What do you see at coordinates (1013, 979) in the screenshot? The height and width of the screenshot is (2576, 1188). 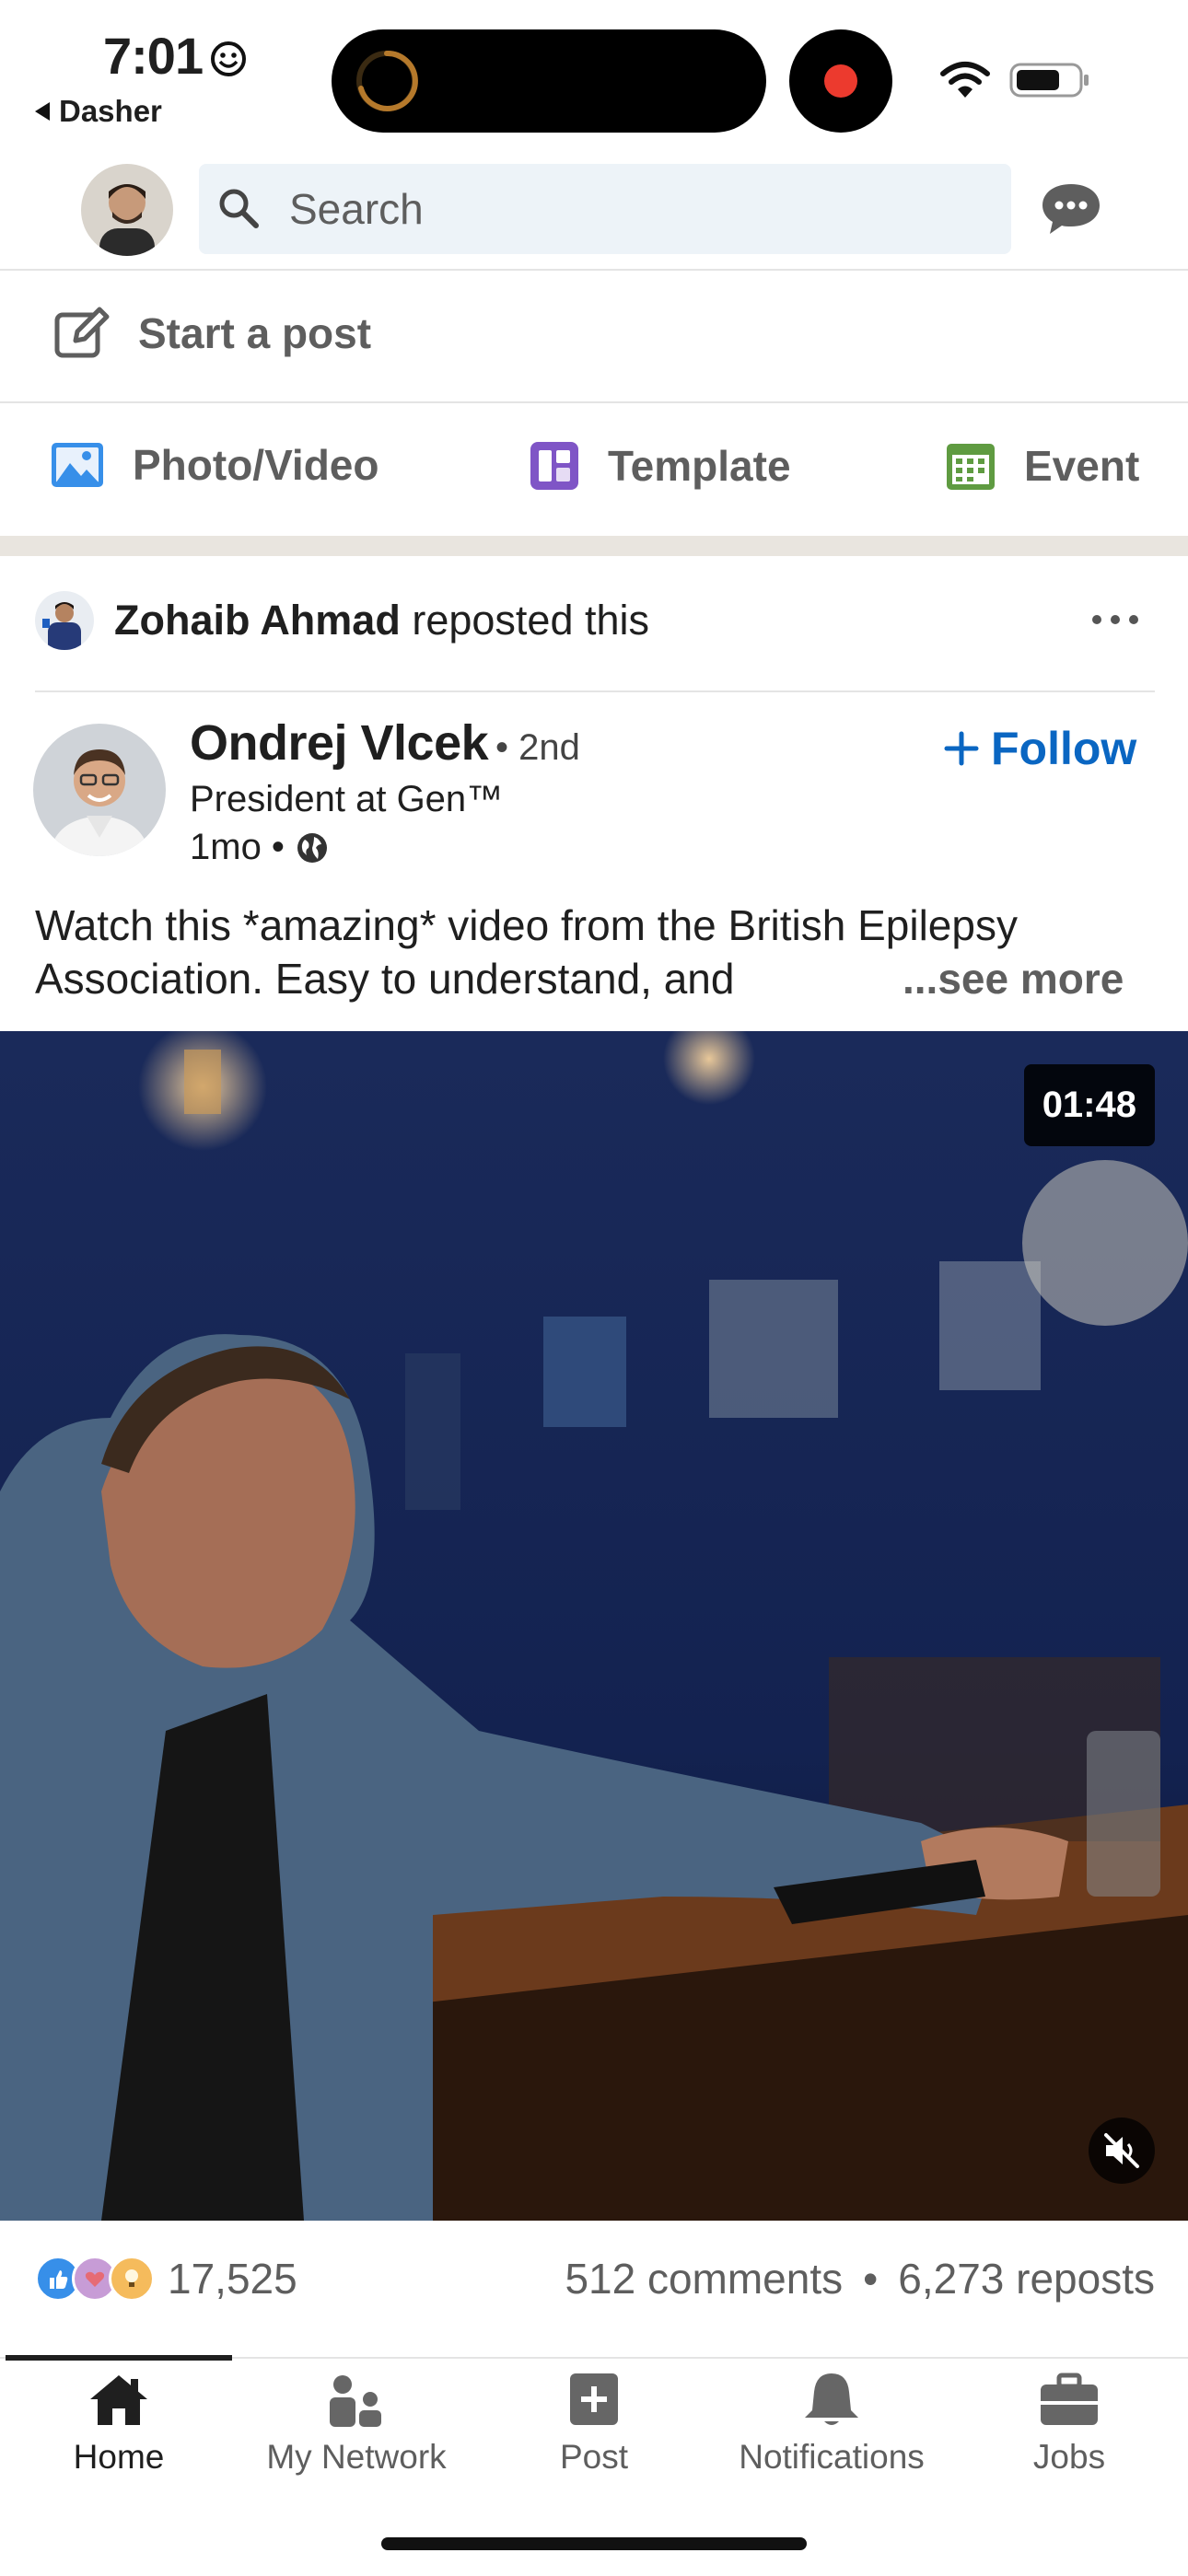 I see `see-more-link: ...see more` at bounding box center [1013, 979].